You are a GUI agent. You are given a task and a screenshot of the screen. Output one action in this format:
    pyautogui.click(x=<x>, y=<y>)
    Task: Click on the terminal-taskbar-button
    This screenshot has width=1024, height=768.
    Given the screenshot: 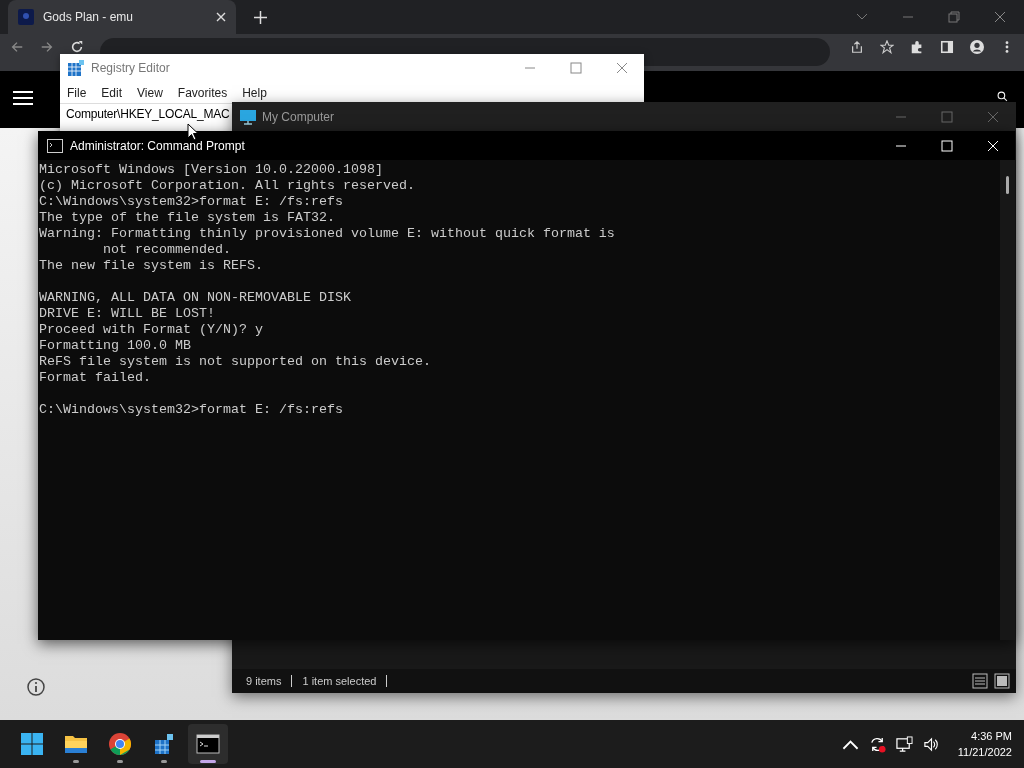 What is the action you would take?
    pyautogui.click(x=208, y=744)
    